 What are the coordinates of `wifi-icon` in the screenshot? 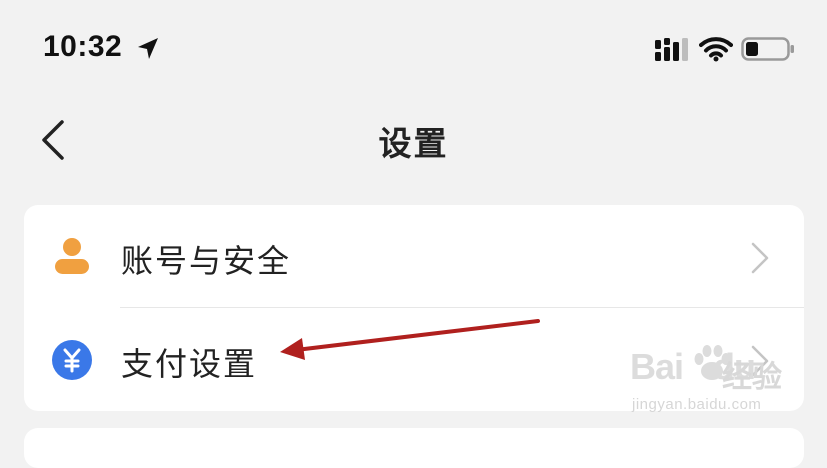 It's located at (716, 49).